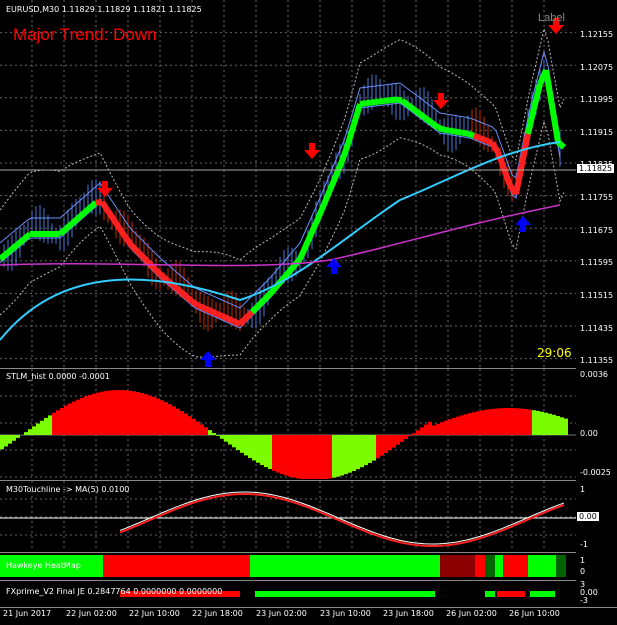 The height and width of the screenshot is (625, 617). I want to click on stlm-tick: 0.0036, so click(594, 374).